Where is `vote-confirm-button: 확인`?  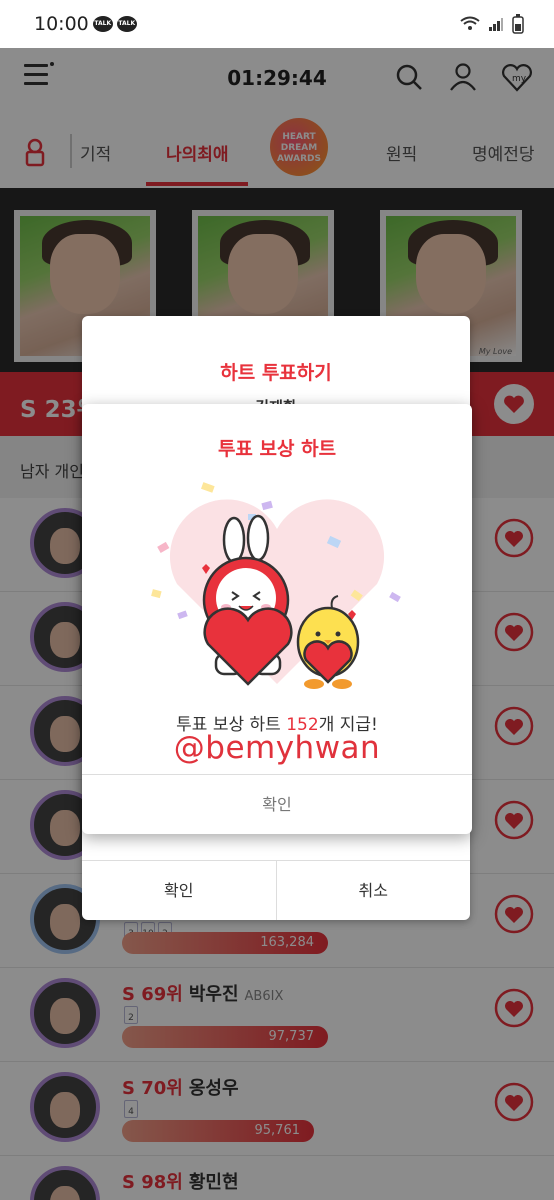
vote-confirm-button: 확인 is located at coordinates (179, 890).